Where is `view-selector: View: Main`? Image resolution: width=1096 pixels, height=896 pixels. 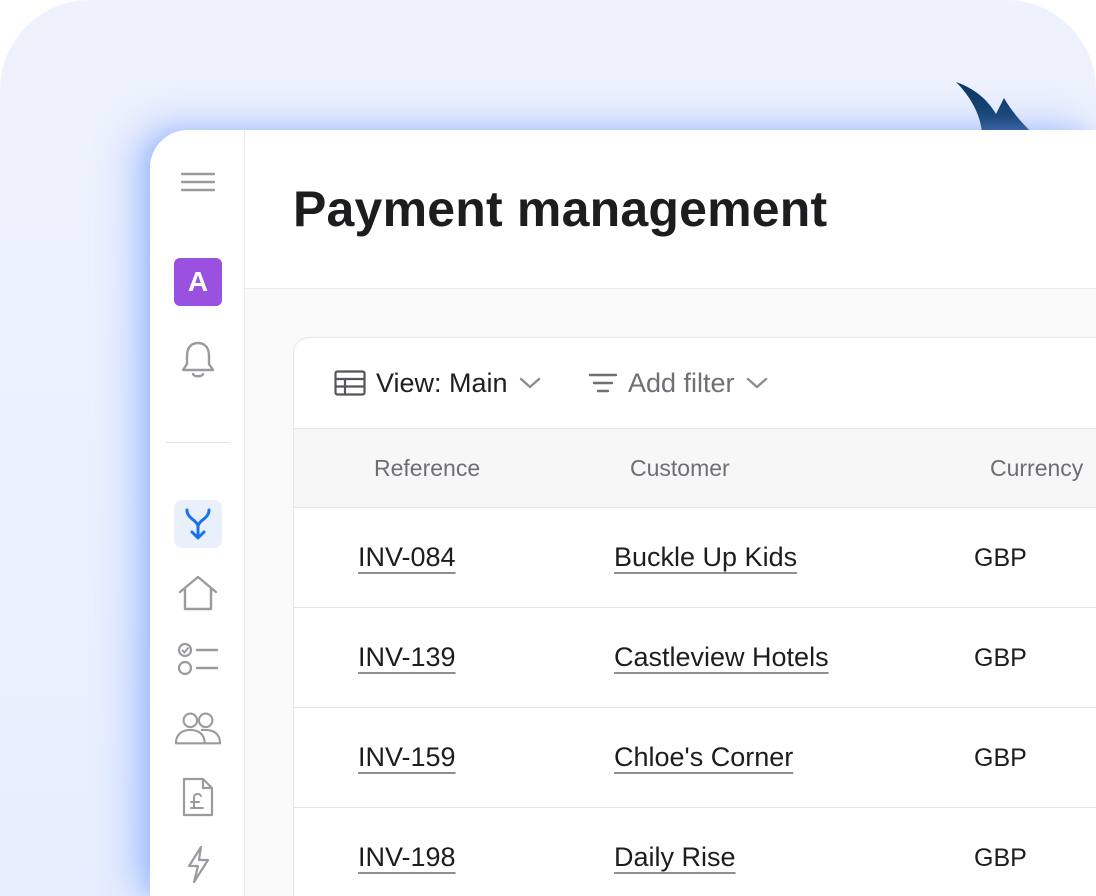
view-selector: View: Main is located at coordinates (438, 383).